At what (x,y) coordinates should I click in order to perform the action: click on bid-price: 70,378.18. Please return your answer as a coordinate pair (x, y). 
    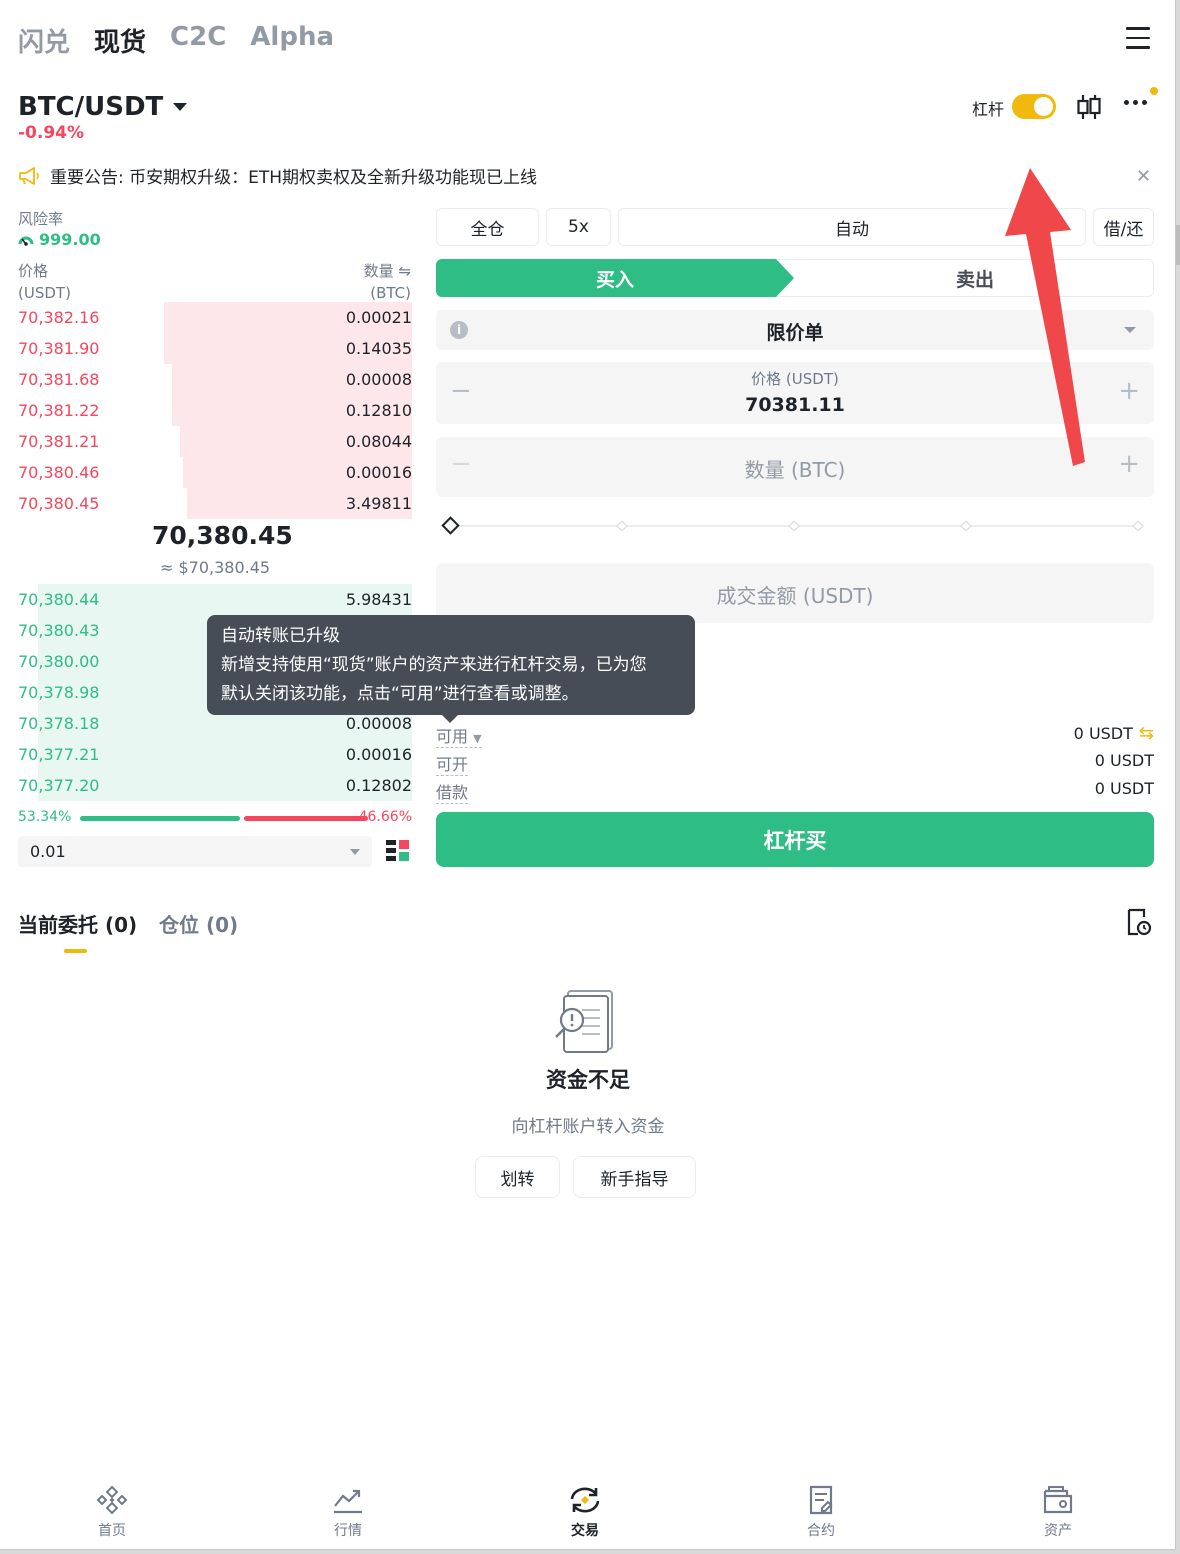
    Looking at the image, I should click on (59, 723).